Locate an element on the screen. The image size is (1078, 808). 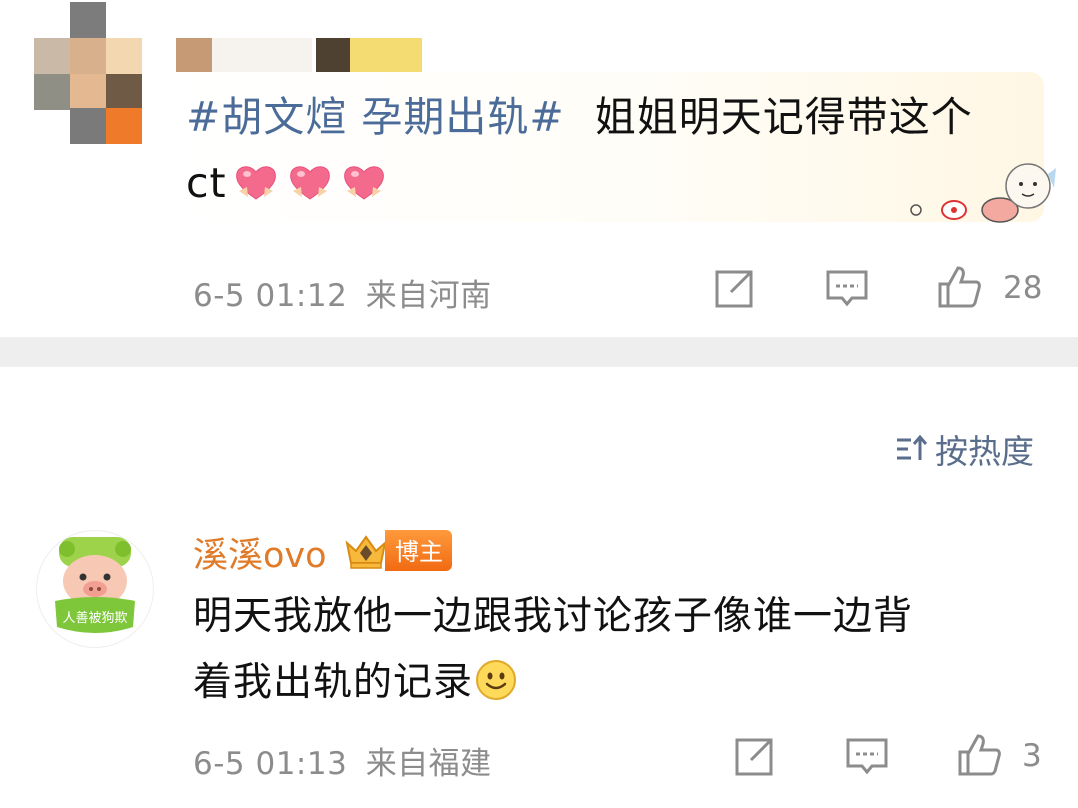
comment-text-line1: 明天我放他一边跟我讨论孩子像谁一边背 is located at coordinates (553, 616).